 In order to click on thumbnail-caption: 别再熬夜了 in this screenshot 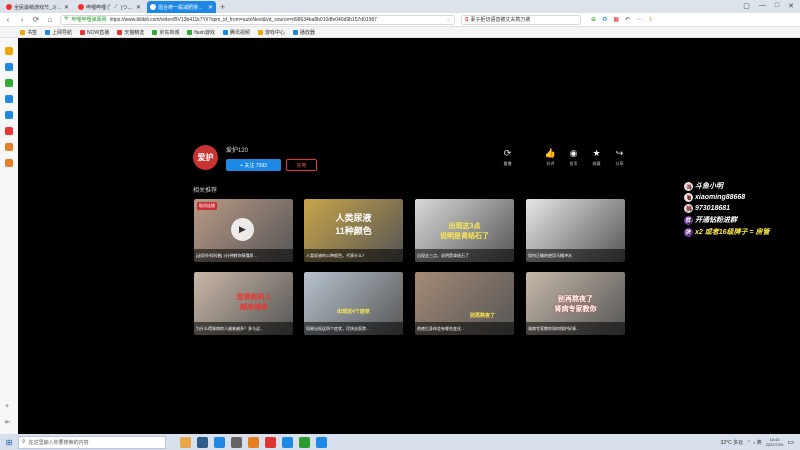, I will do `click(482, 316)`.